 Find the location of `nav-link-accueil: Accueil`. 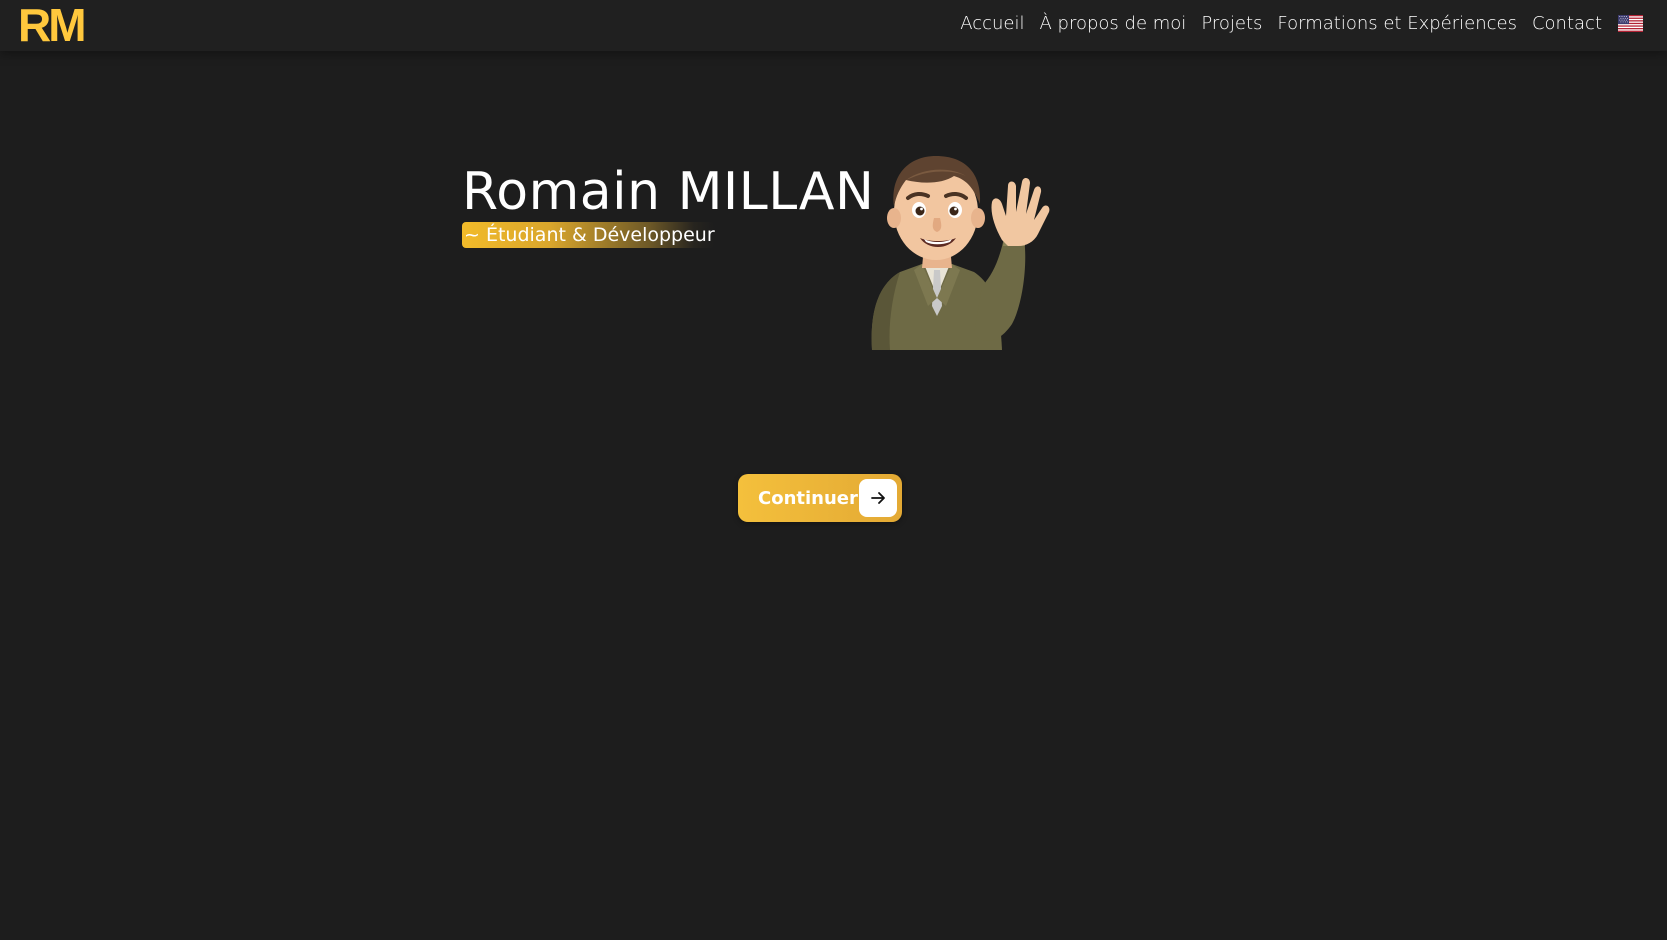

nav-link-accueil: Accueil is located at coordinates (992, 23).